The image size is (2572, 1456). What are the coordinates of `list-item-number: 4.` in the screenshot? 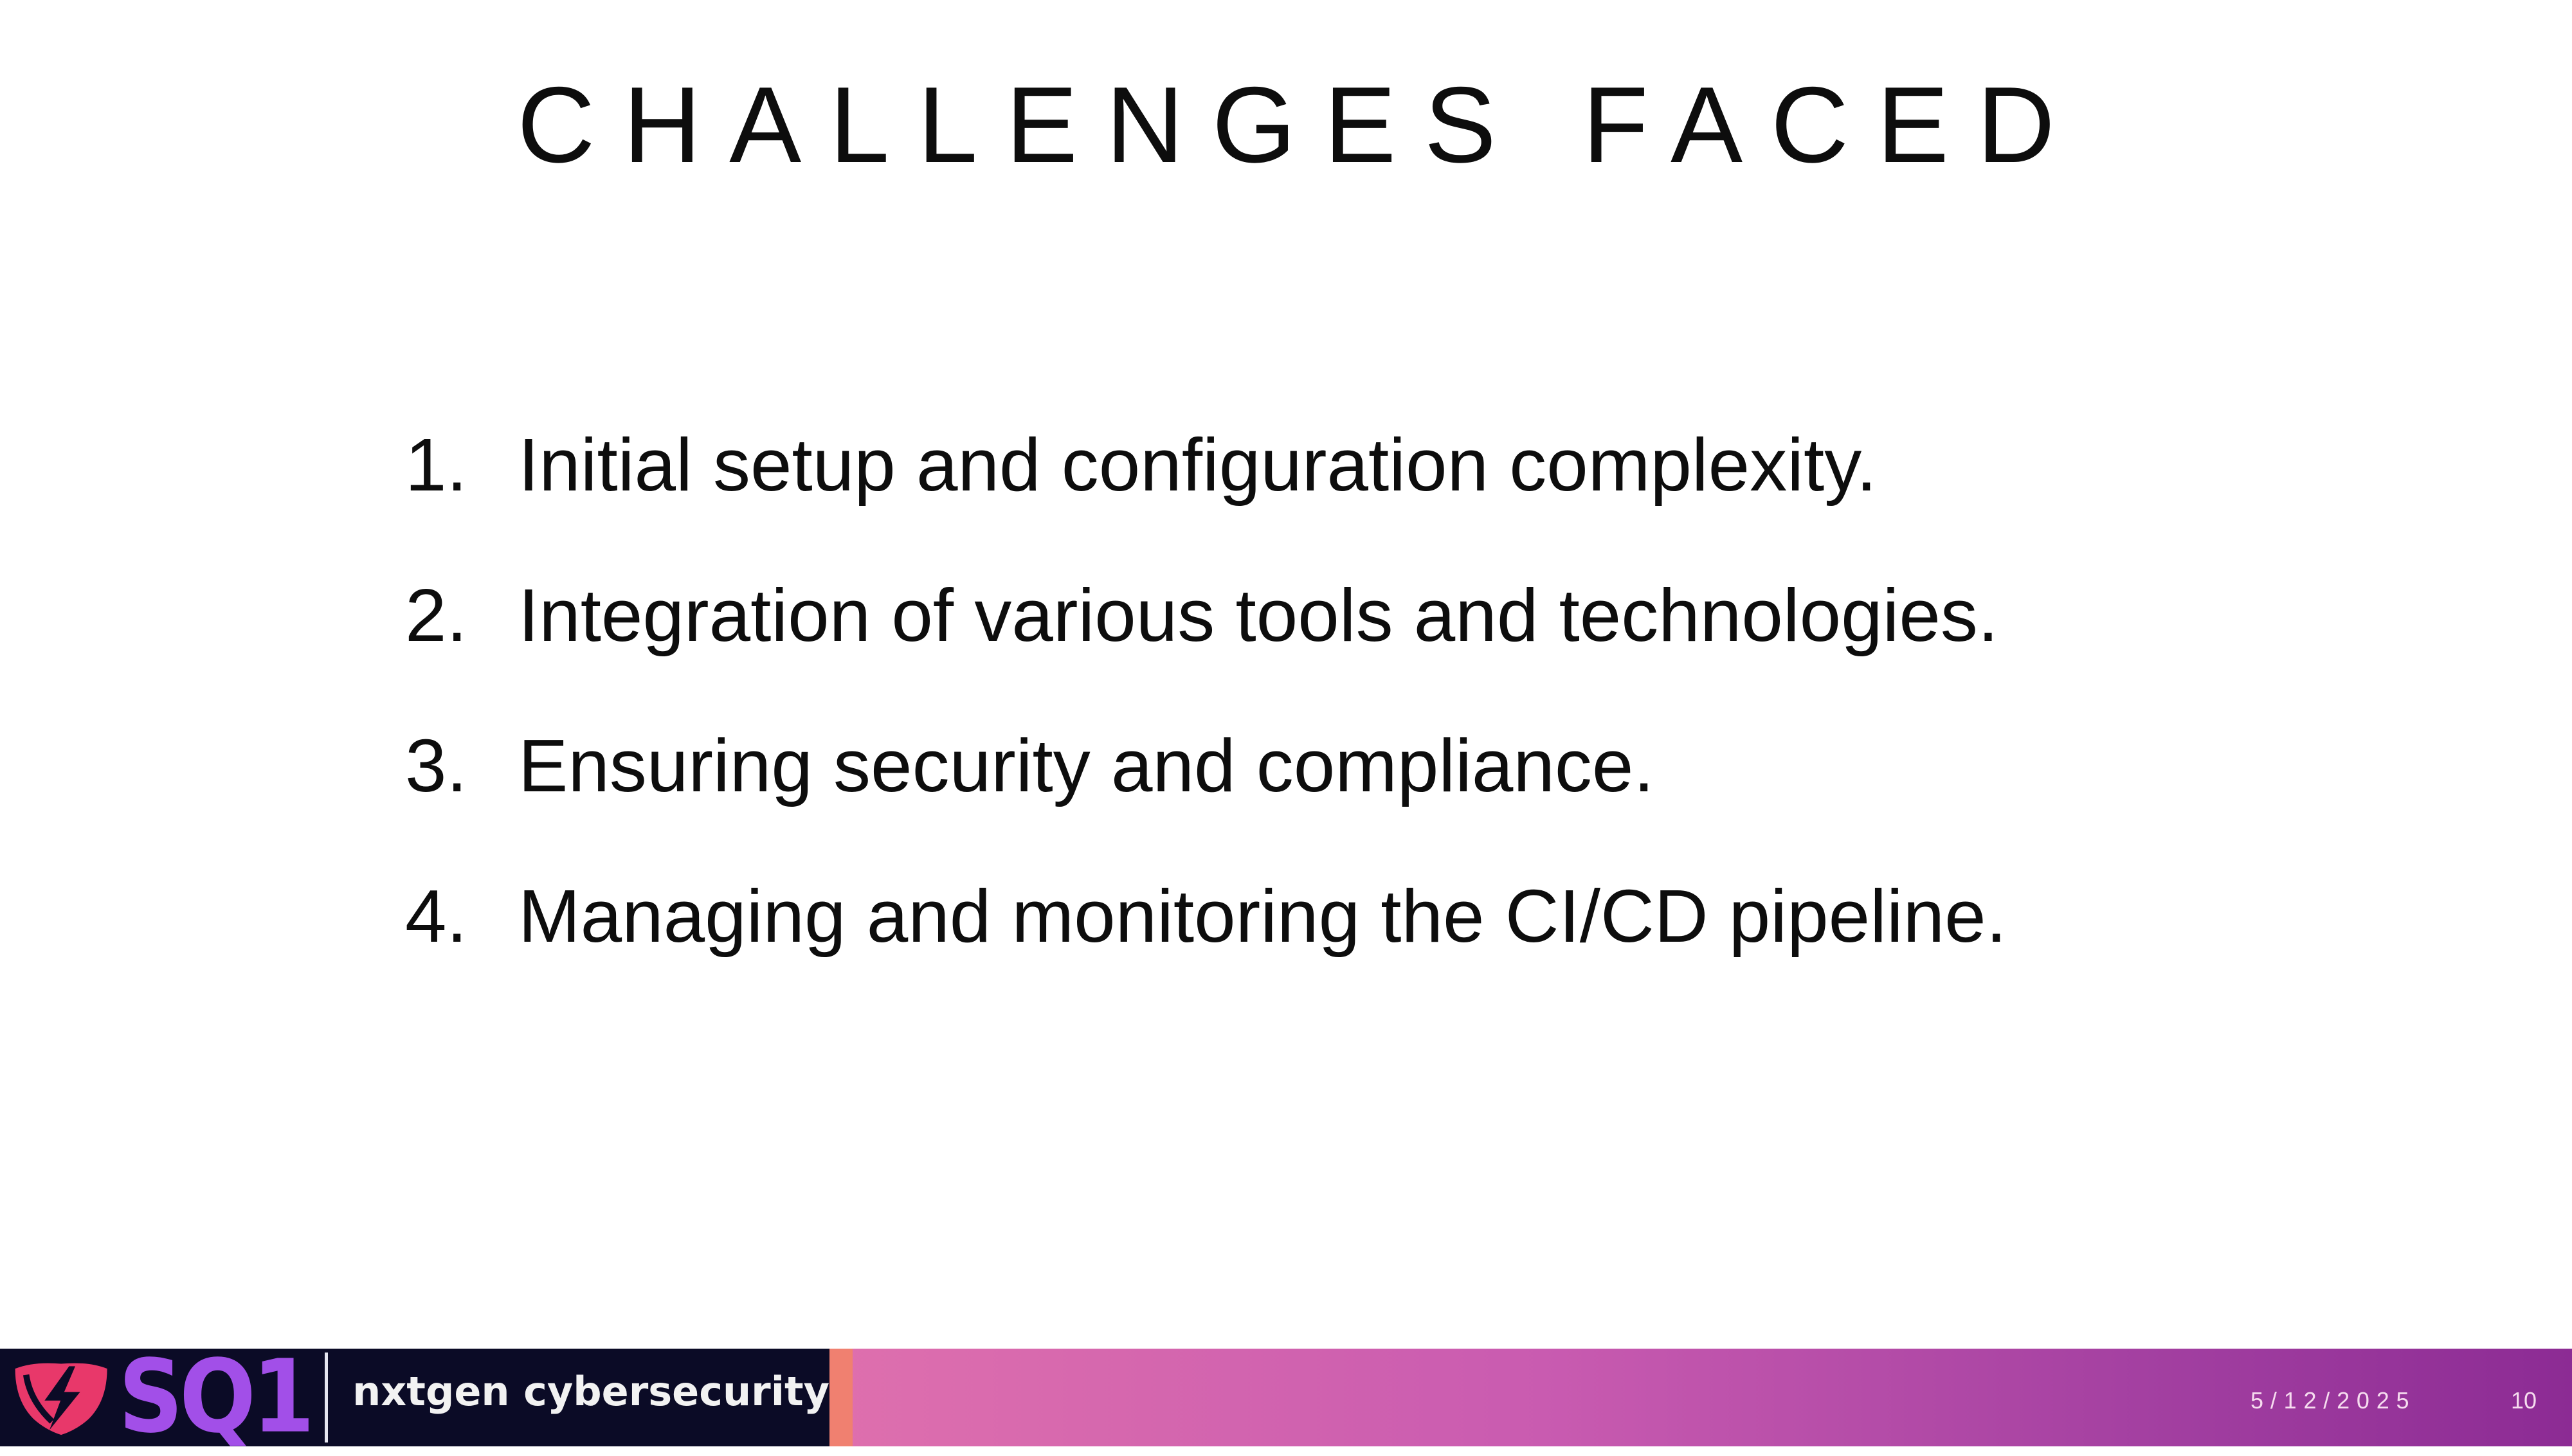 It's located at (436, 916).